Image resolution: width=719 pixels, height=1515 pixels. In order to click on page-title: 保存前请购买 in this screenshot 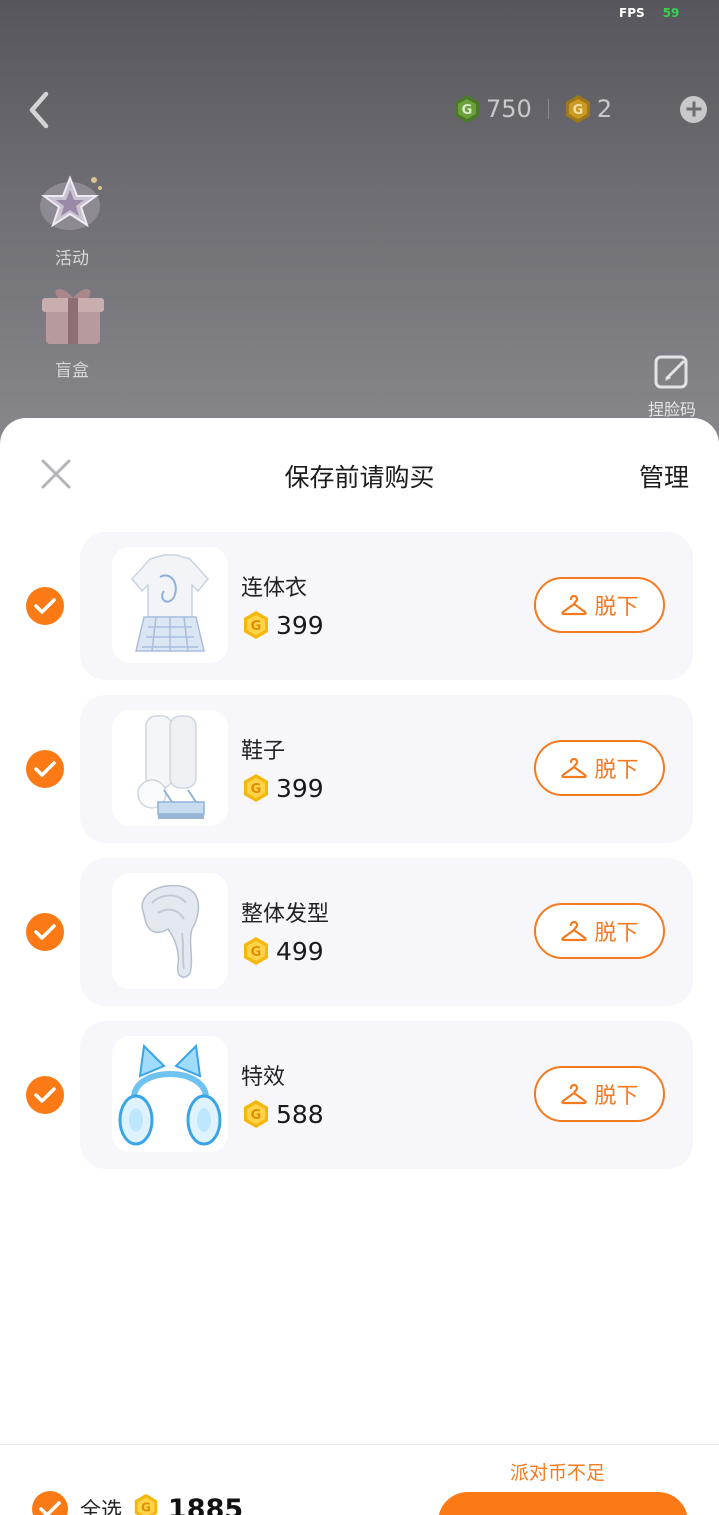, I will do `click(359, 477)`.